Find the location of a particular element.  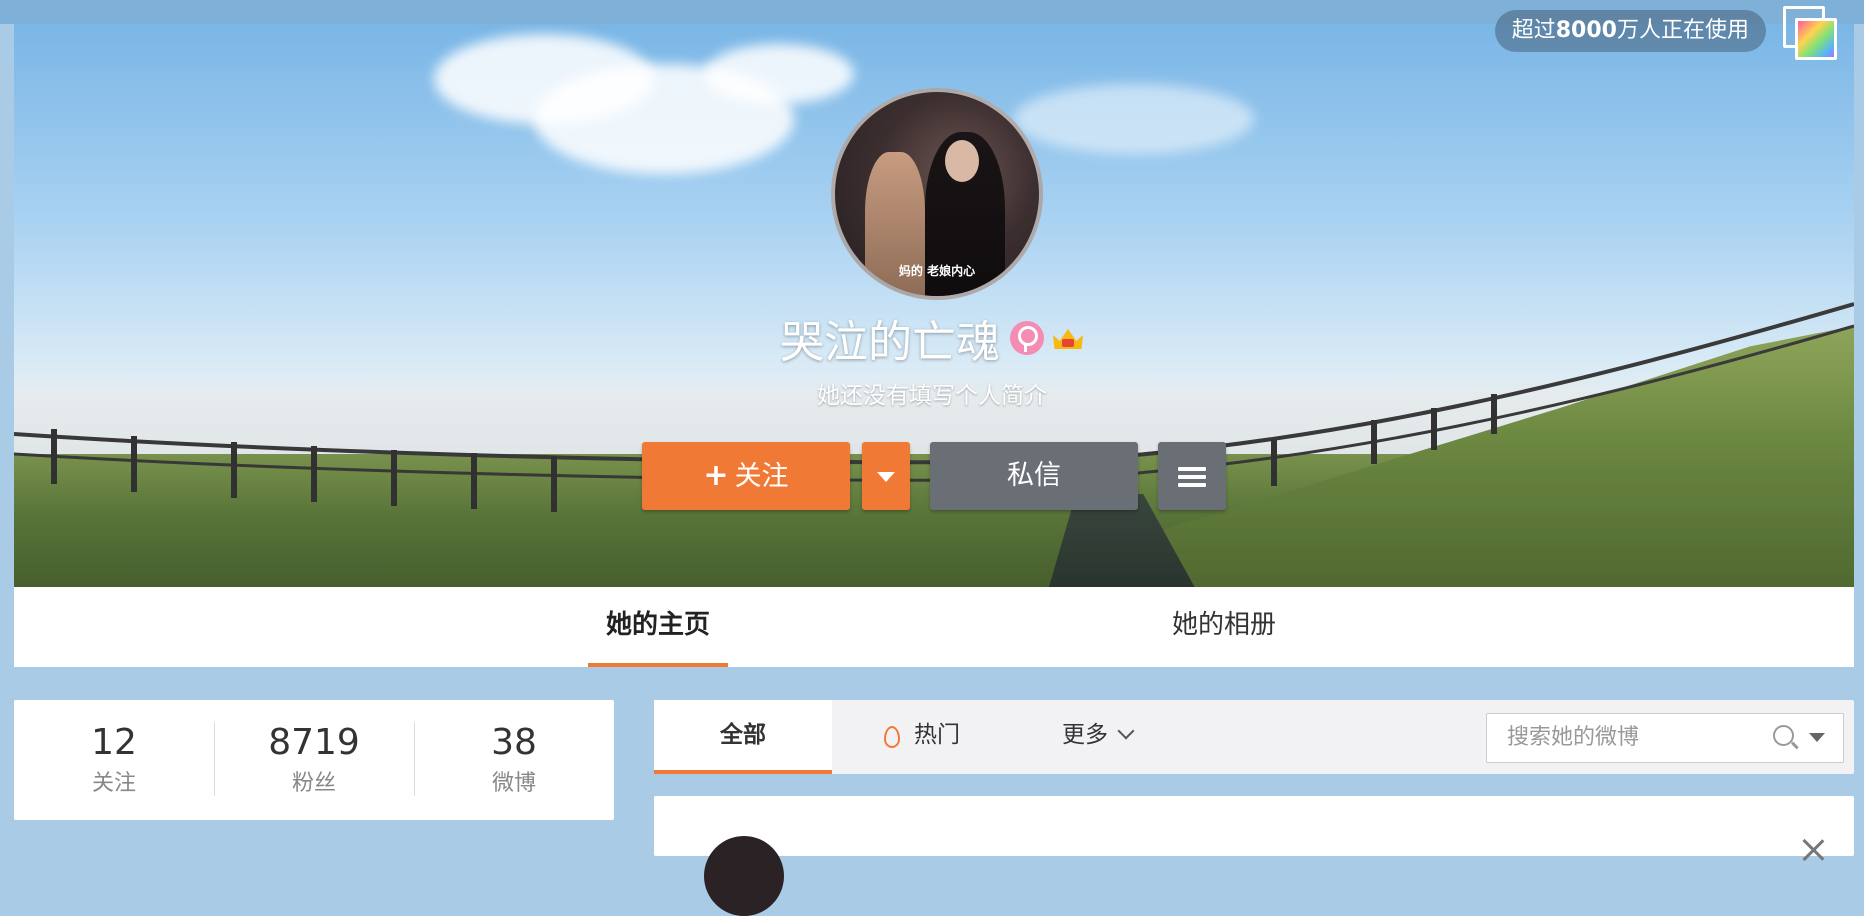

more-menu-button is located at coordinates (1192, 476).